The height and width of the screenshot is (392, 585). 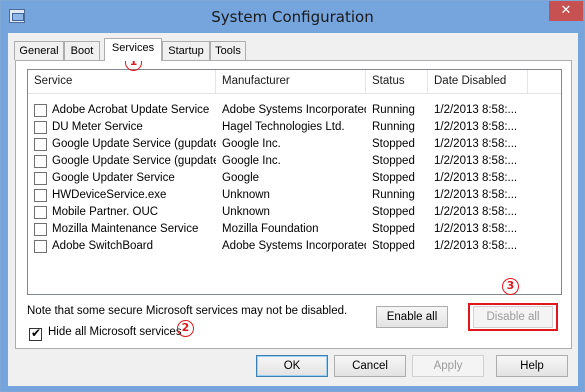 I want to click on window-title: System Configuration, so click(x=292, y=17).